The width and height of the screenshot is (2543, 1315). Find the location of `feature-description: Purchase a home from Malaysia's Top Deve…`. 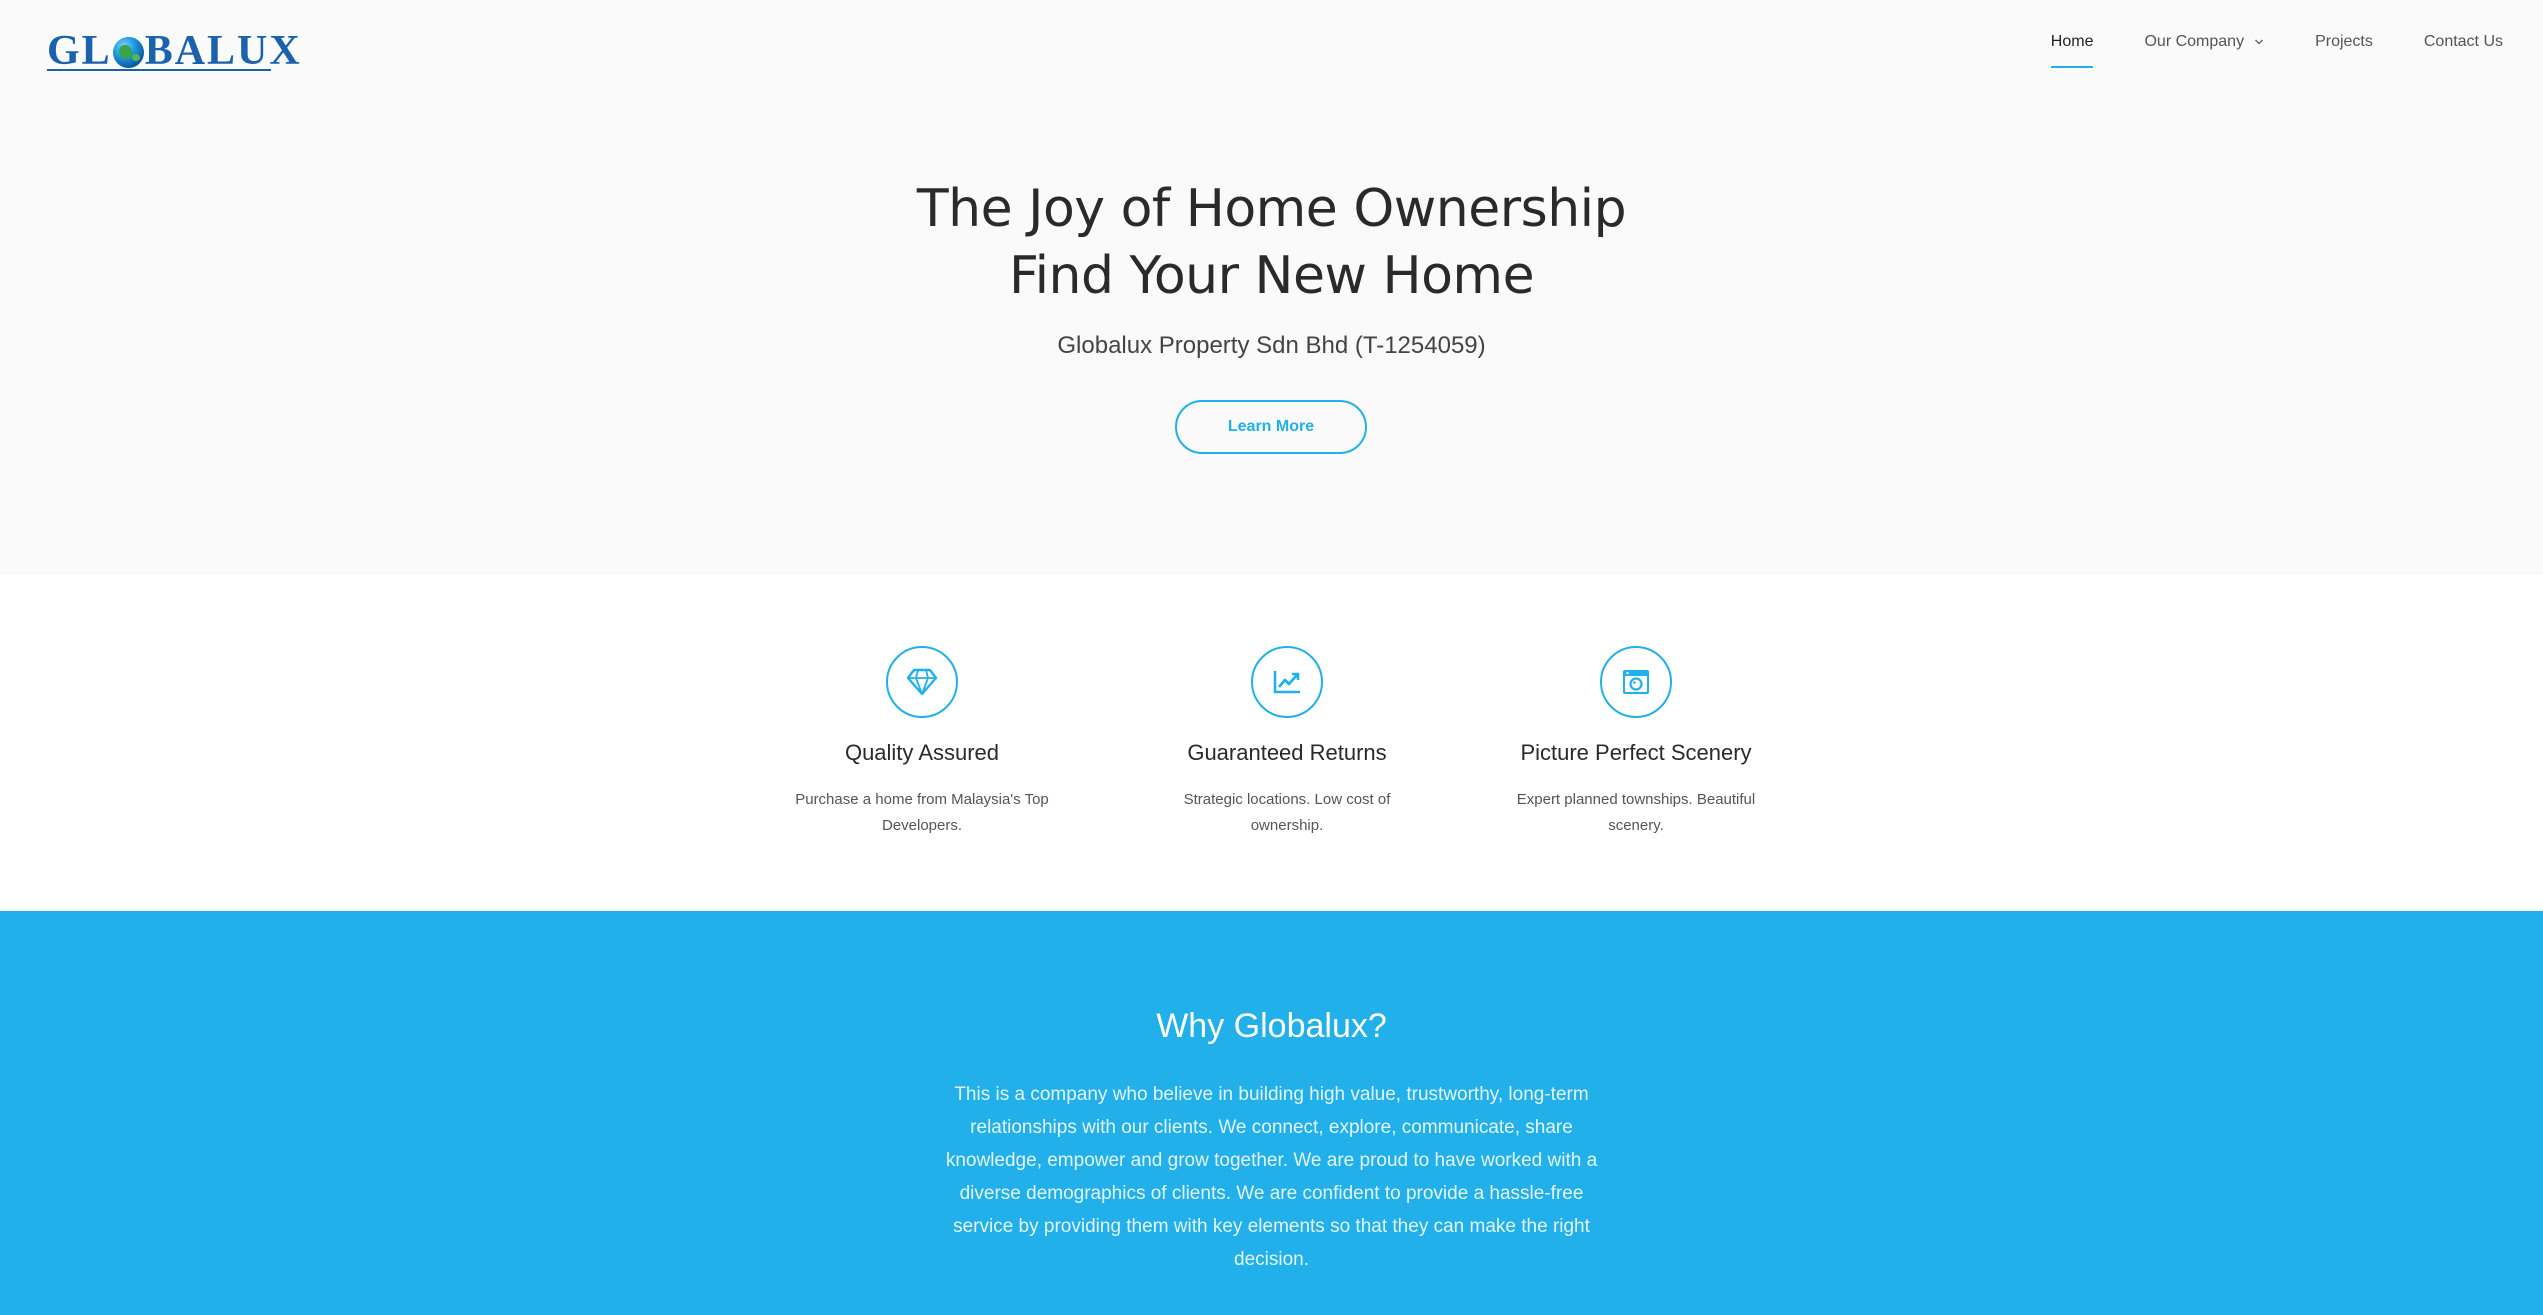

feature-description: Purchase a home from Malaysia's Top Deve… is located at coordinates (922, 812).